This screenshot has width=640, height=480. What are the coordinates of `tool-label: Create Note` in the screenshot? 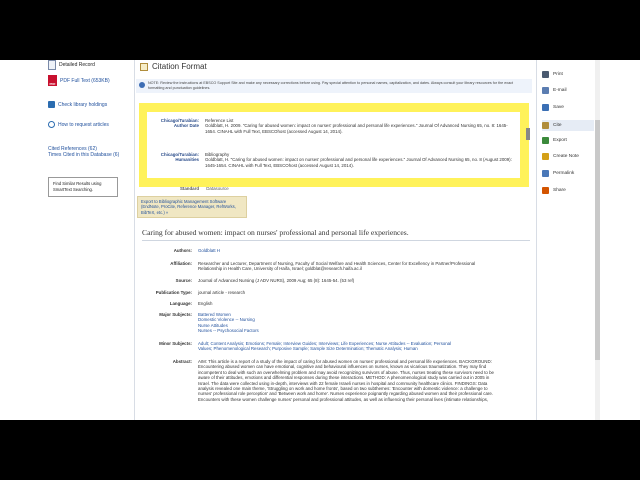 It's located at (566, 156).